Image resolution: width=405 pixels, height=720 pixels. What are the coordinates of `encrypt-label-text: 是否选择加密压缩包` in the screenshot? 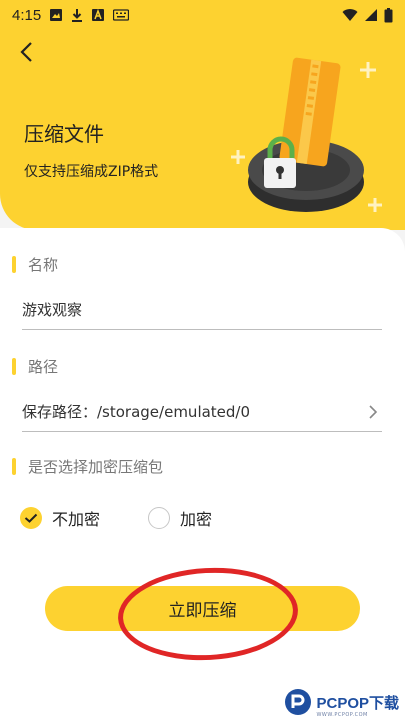 It's located at (96, 467).